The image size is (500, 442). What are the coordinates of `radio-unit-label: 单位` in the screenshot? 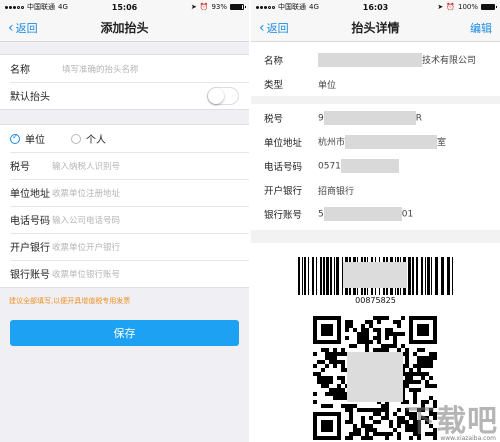 It's located at (35, 140).